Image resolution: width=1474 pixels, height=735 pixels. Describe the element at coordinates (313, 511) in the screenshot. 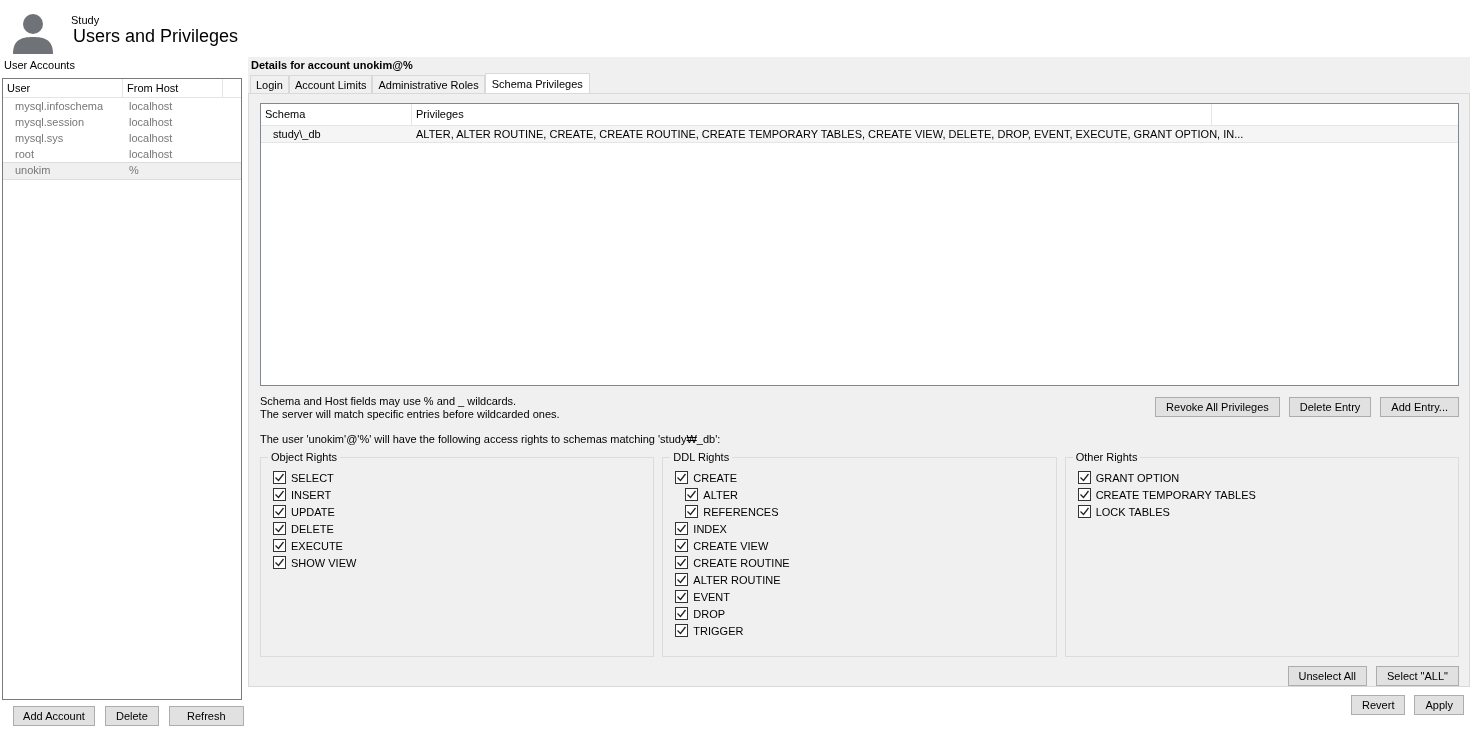

I see `checkbox-label: UPDATE` at that location.